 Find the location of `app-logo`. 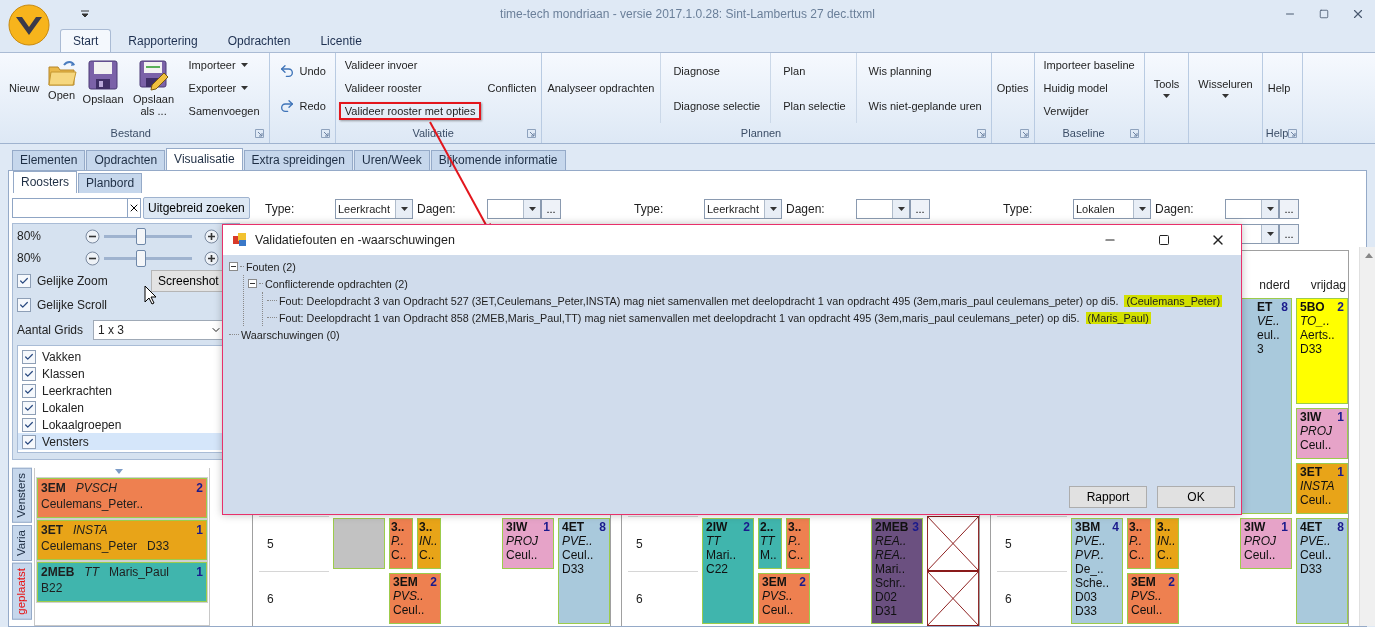

app-logo is located at coordinates (29, 25).